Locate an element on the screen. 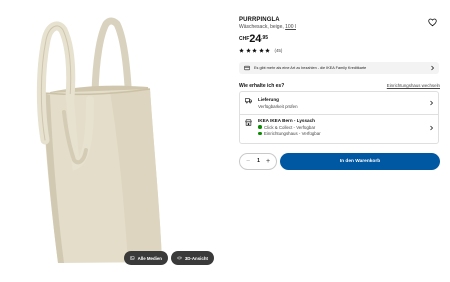 The width and height of the screenshot is (450, 282). rotate-3d-icon is located at coordinates (179, 258).